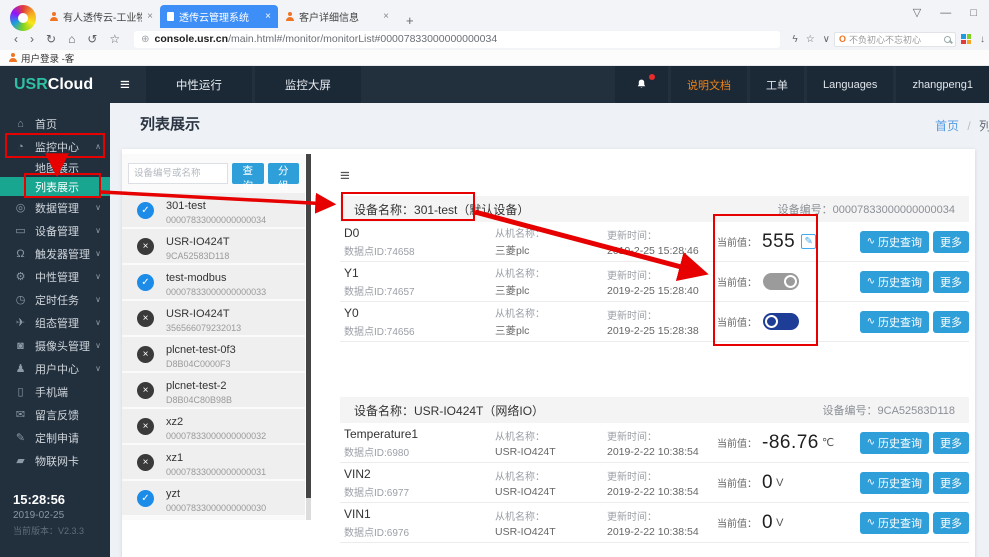 Image resolution: width=989 pixels, height=557 pixels. I want to click on sidebar-item-trigger-mgmt: Ω 触发器管理 ∨, so click(55, 253).